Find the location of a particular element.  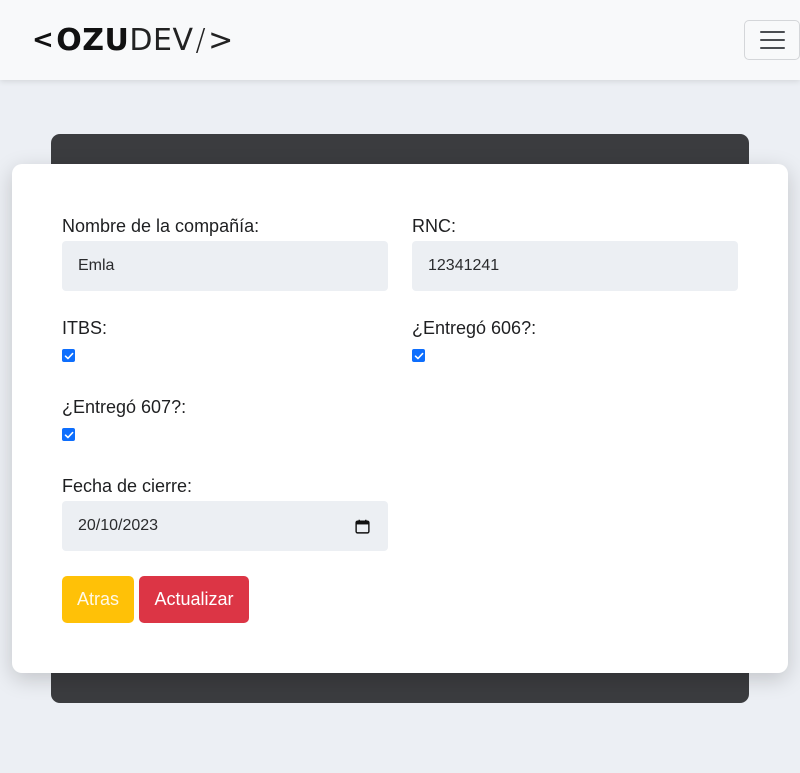

menu-toggle-button is located at coordinates (772, 40).